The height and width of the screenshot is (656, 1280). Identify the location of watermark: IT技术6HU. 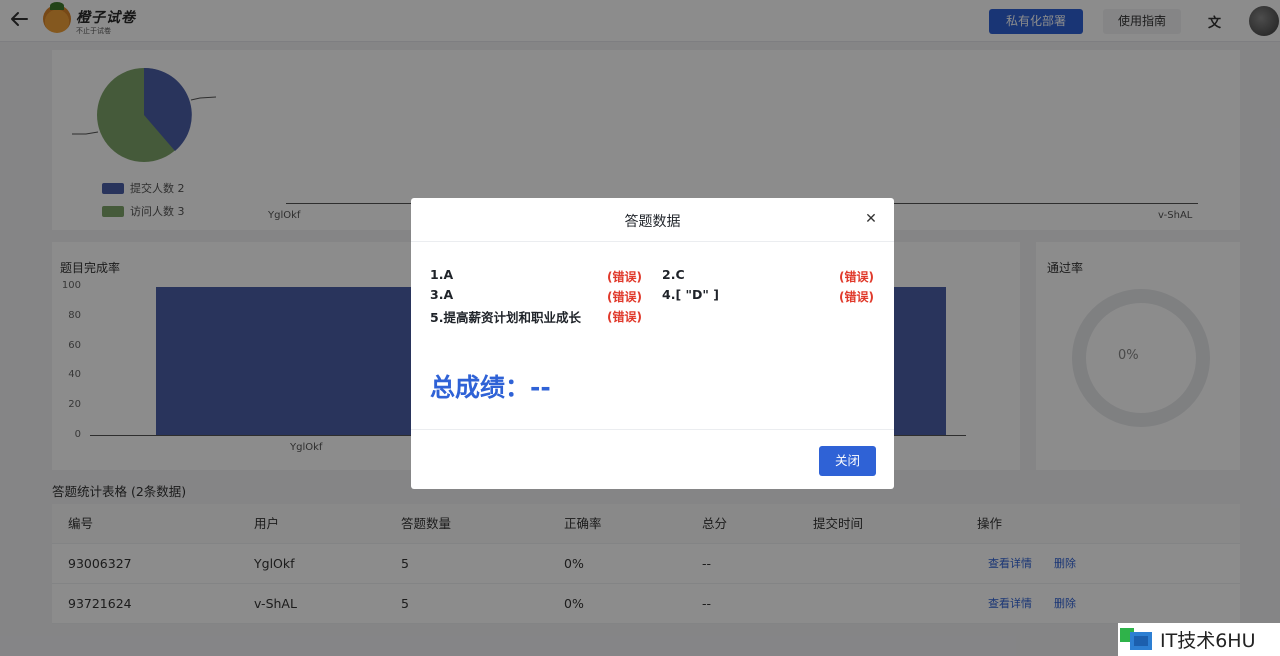
(1199, 639).